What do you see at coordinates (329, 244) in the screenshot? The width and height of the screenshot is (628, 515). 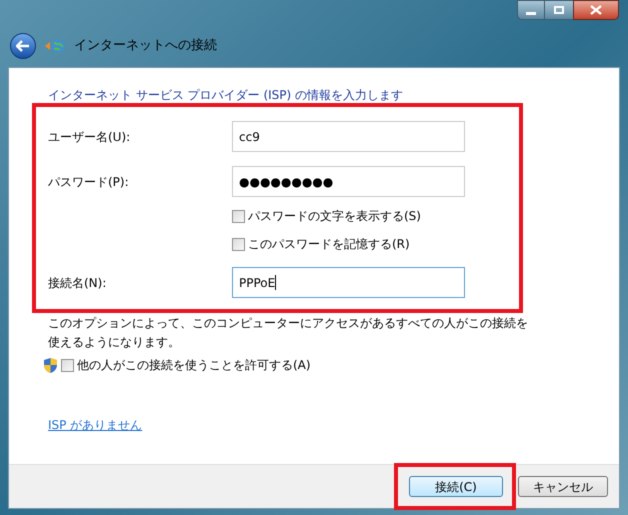 I see `checkbox-label: このパスワードを記憶する(R)` at bounding box center [329, 244].